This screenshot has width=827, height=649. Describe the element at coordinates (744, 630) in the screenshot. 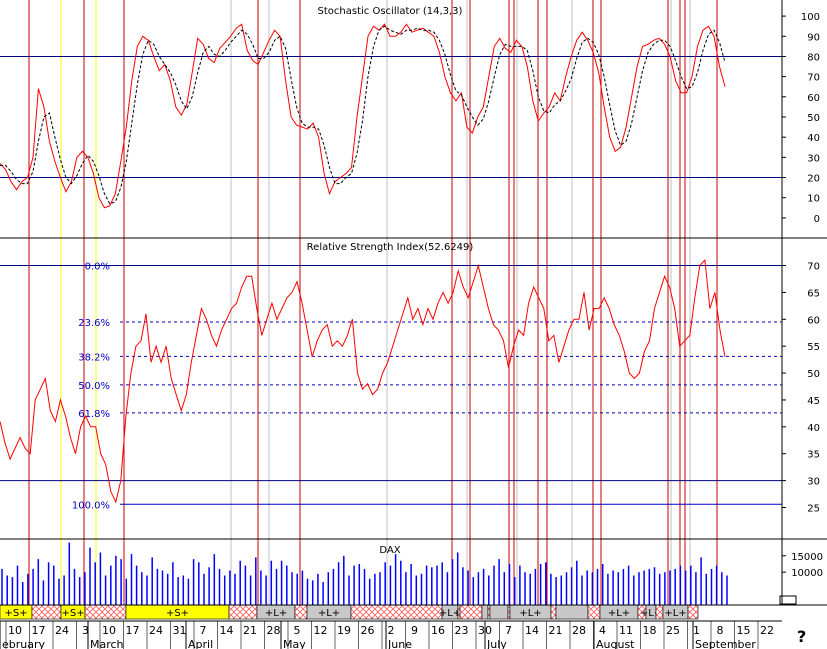

I see `x-day-label: 15` at that location.